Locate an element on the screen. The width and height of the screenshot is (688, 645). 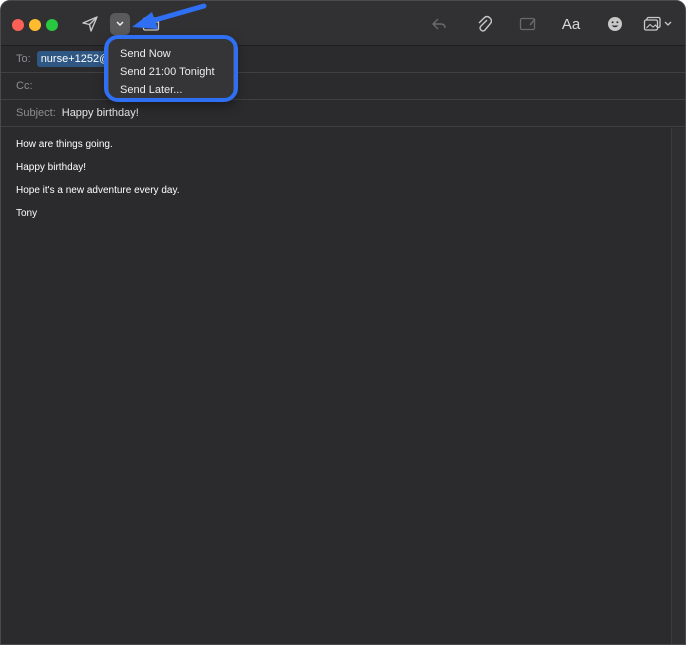
cc-field: Cc: is located at coordinates (343, 86).